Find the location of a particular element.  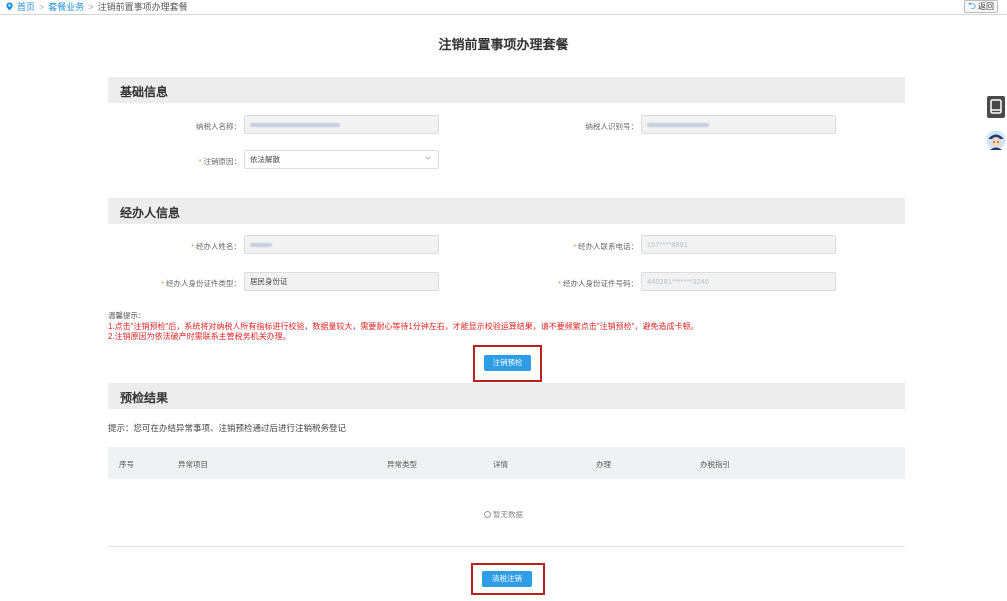

section-basic-info: 基础信息 is located at coordinates (506, 90).